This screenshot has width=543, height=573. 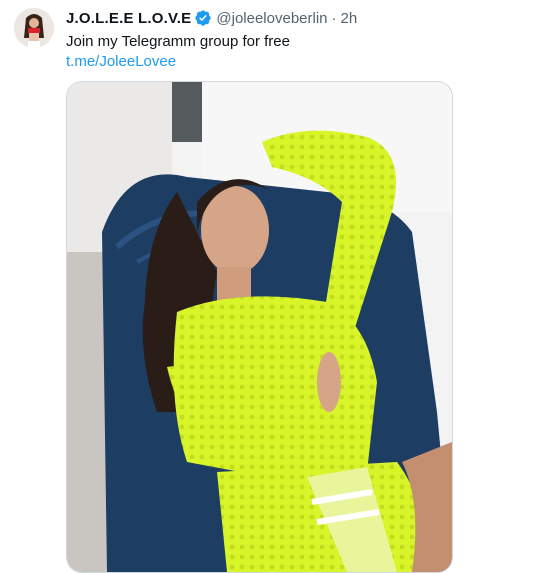 I want to click on avatar-image, so click(x=34, y=28).